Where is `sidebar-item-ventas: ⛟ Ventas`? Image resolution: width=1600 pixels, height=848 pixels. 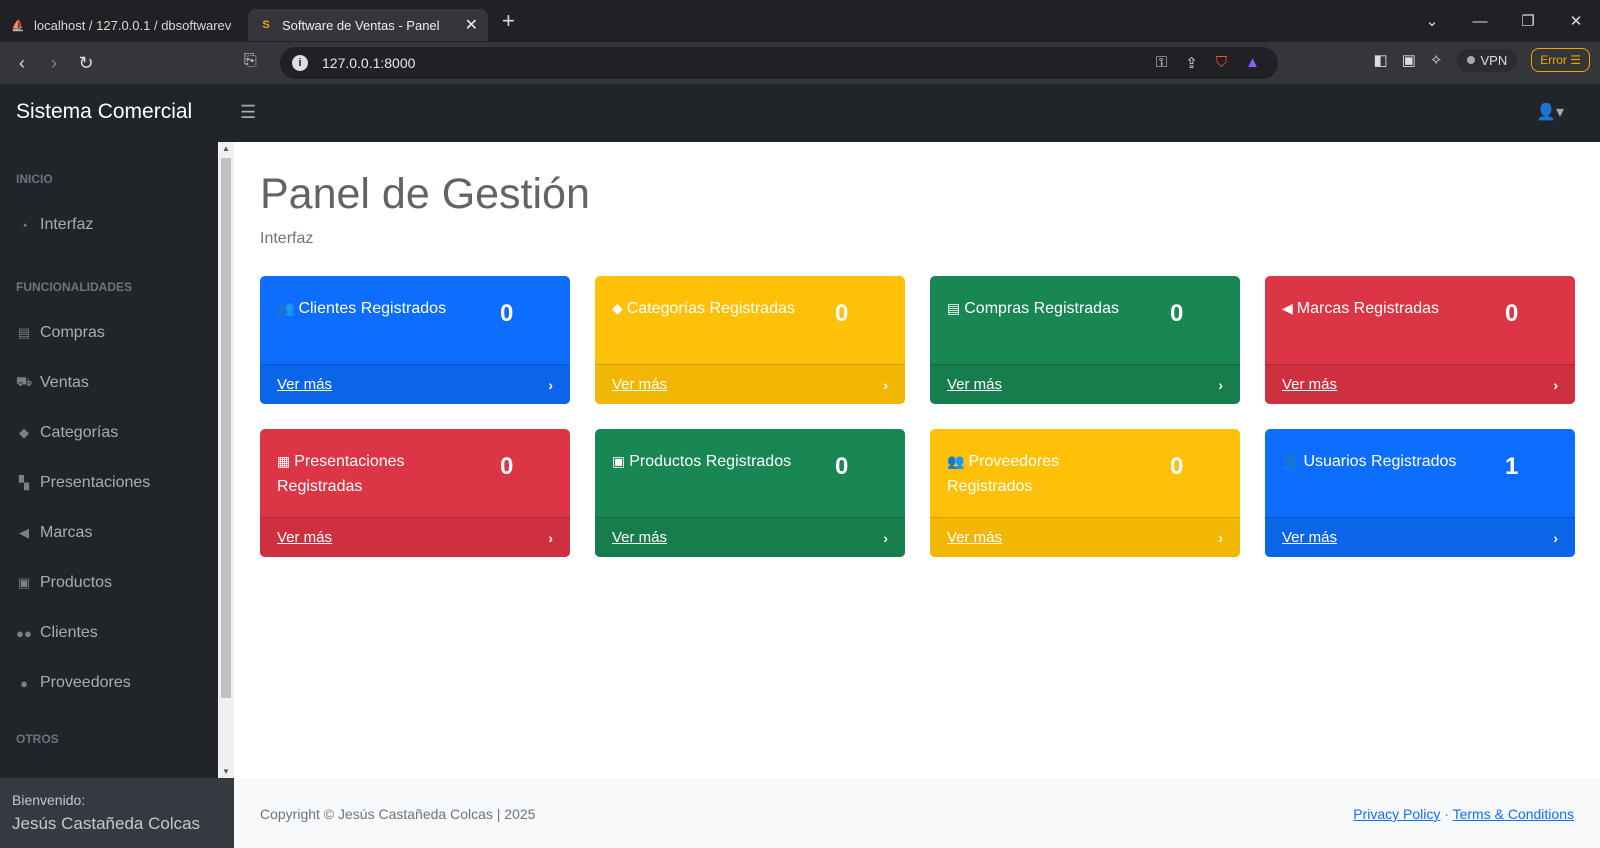 sidebar-item-ventas: ⛟ Ventas is located at coordinates (52, 383).